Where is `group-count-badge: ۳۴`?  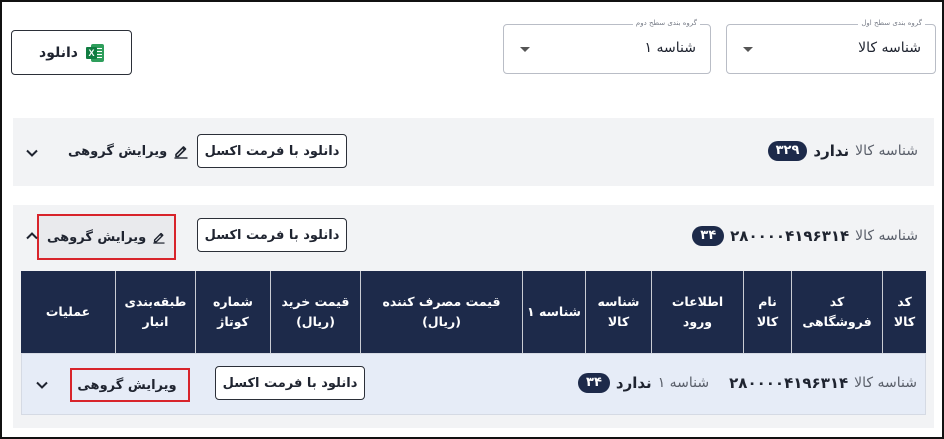
group-count-badge: ۳۴ is located at coordinates (708, 236).